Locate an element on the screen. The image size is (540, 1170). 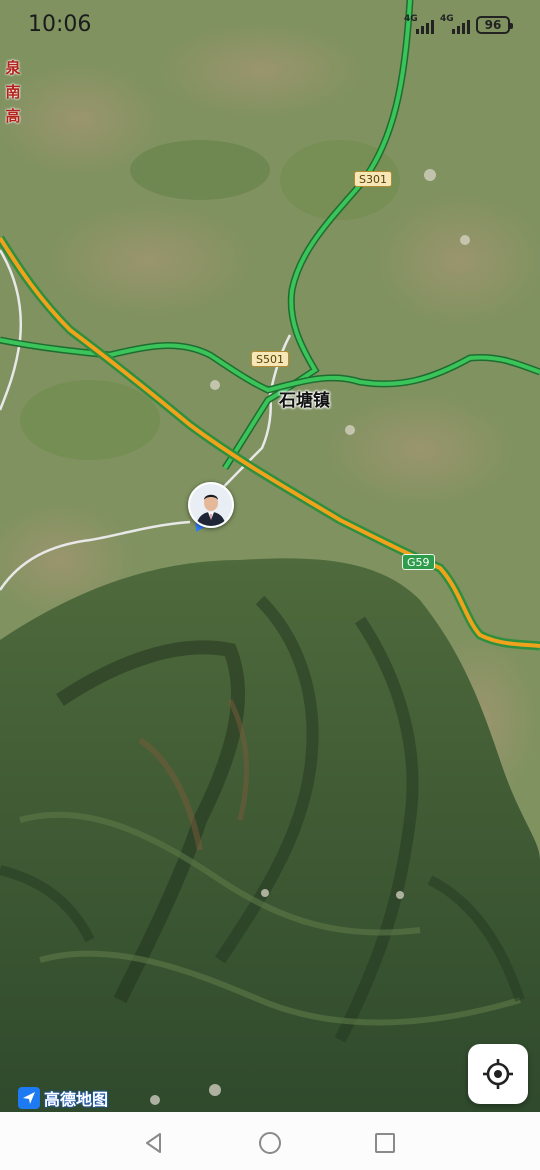
navigation-arrow-icon is located at coordinates (29, 1098).